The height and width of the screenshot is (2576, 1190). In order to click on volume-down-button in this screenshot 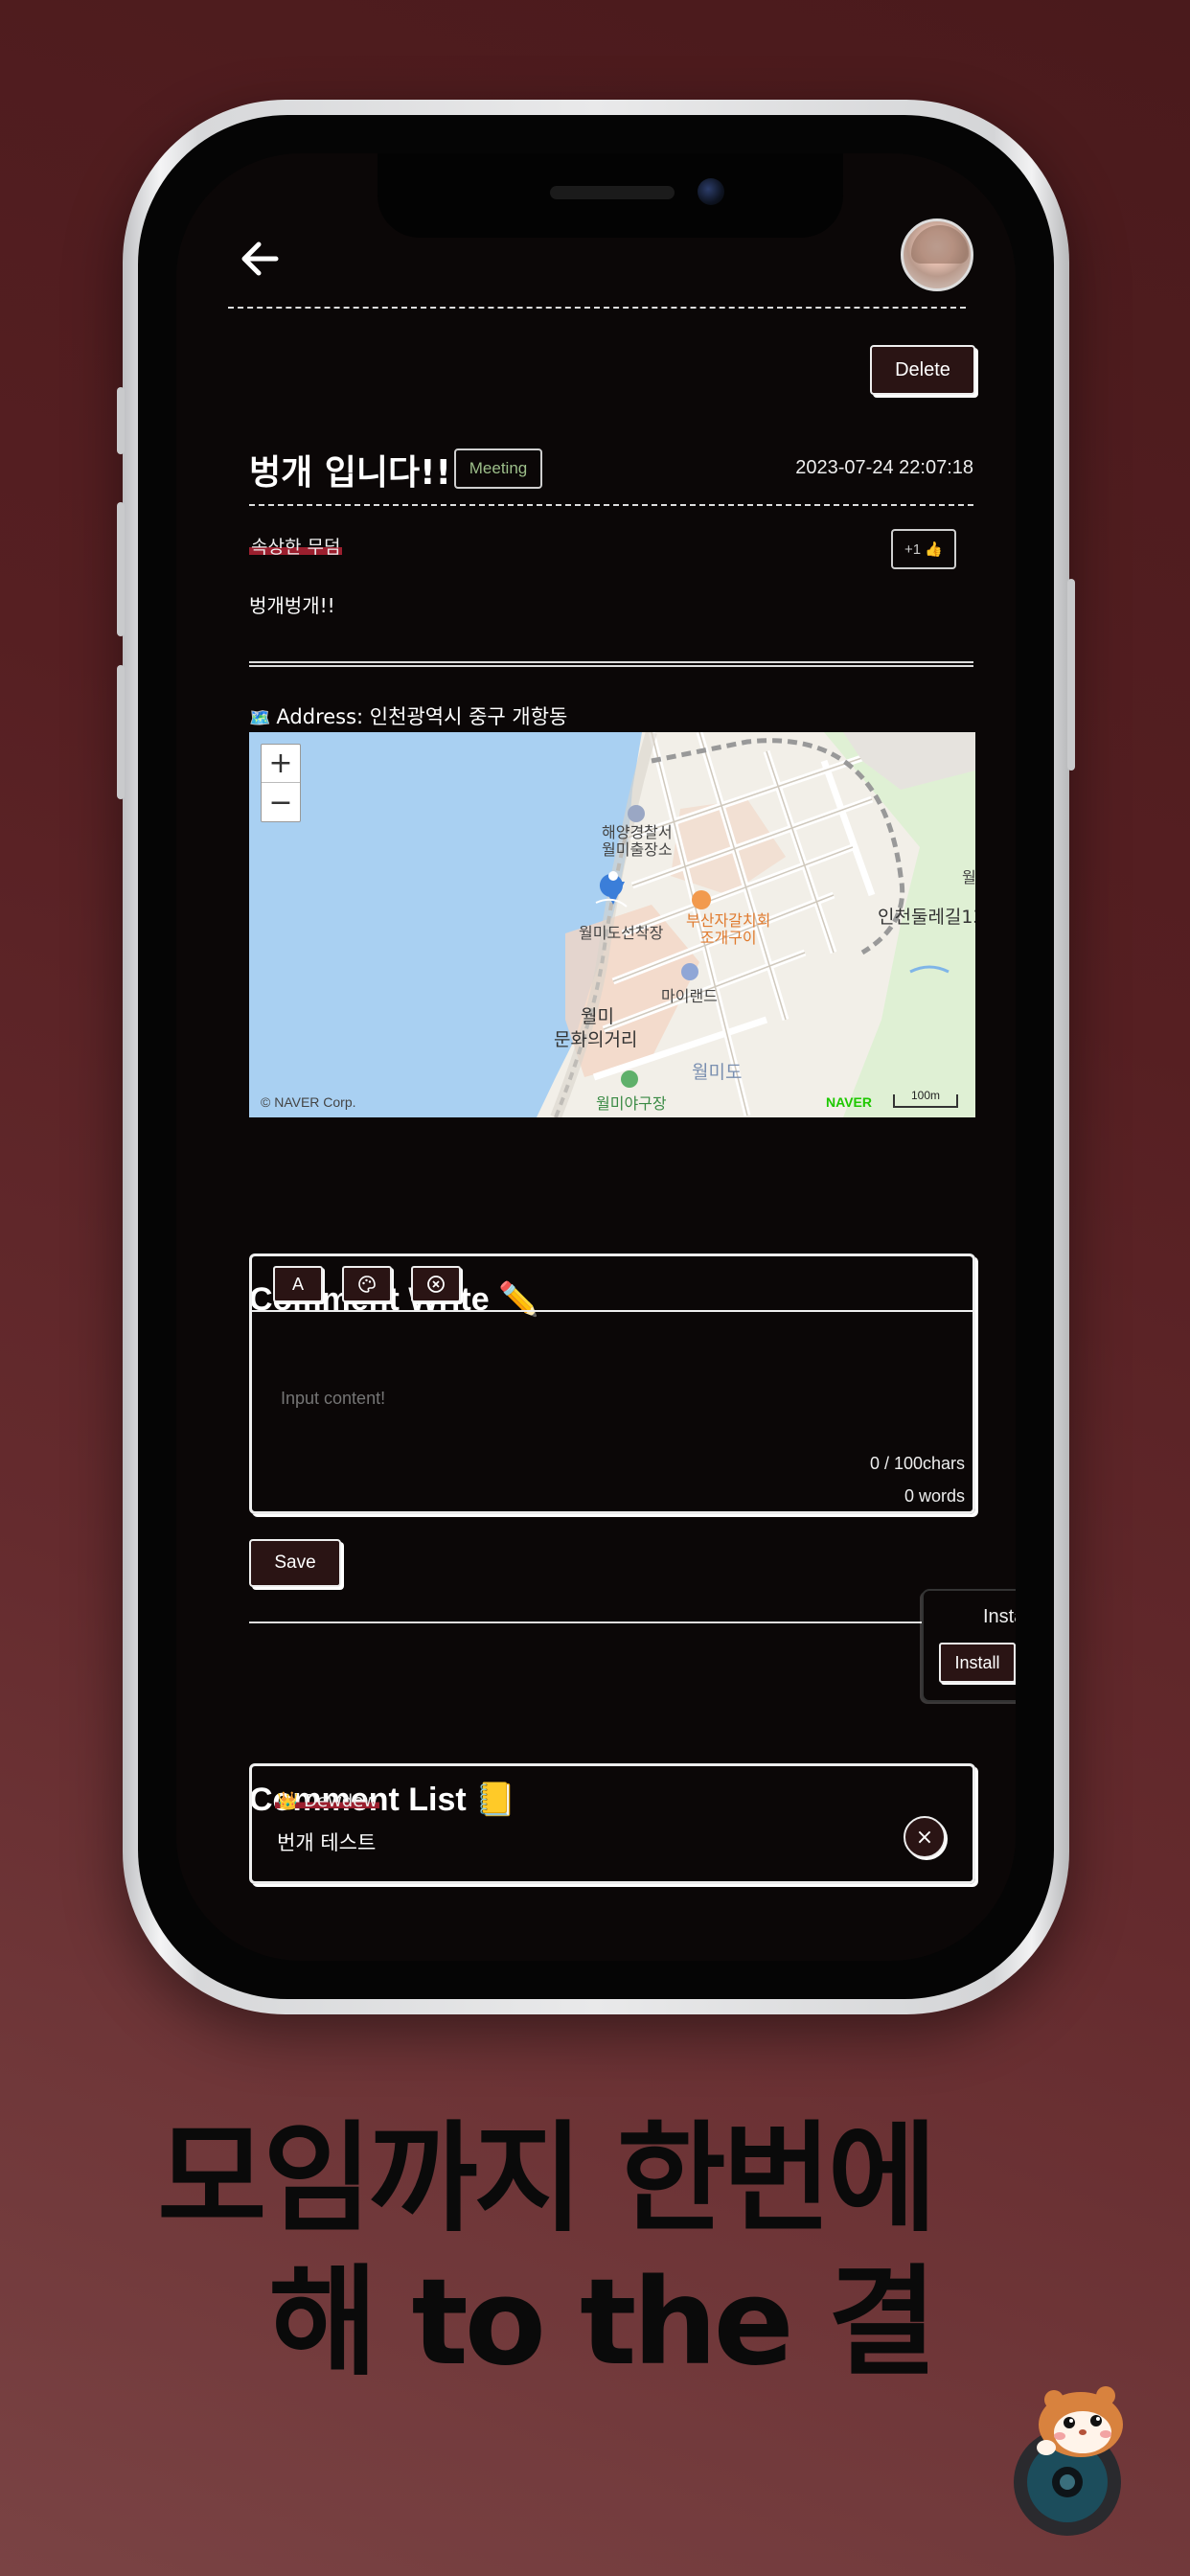, I will do `click(121, 732)`.